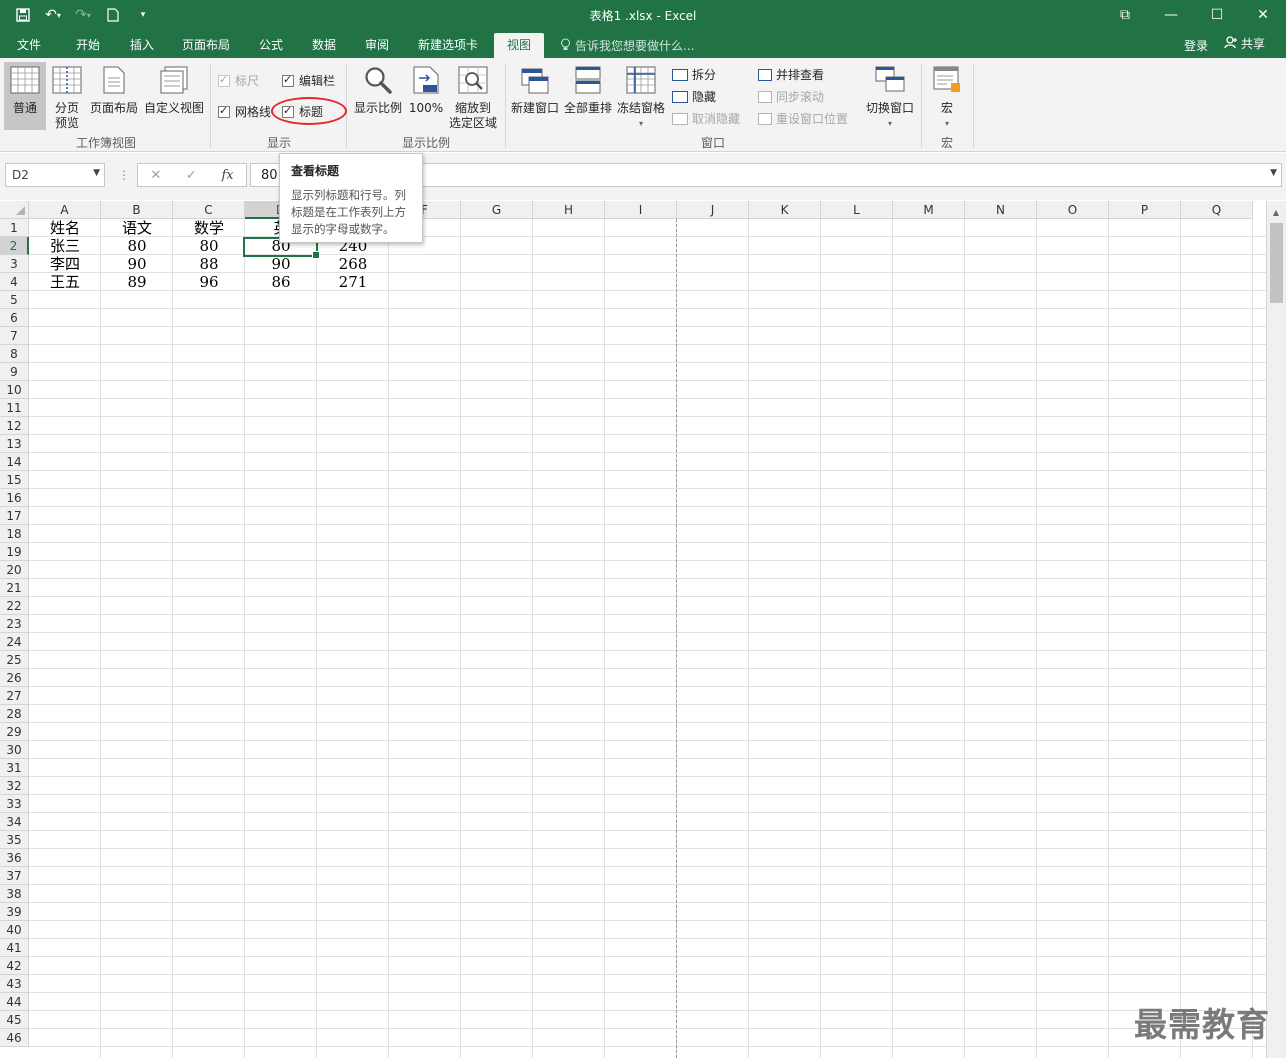 The image size is (1286, 1058). Describe the element at coordinates (569, 210) in the screenshot. I see `column-header-h: H` at that location.